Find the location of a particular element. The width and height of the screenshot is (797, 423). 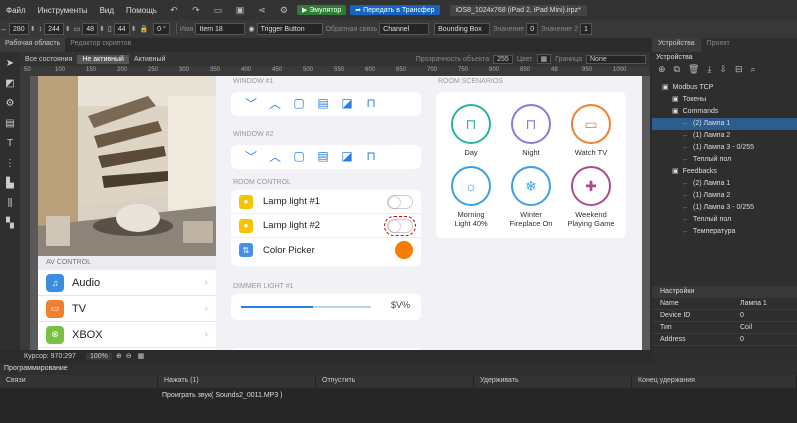

opacity-field: 255 is located at coordinates (503, 59).